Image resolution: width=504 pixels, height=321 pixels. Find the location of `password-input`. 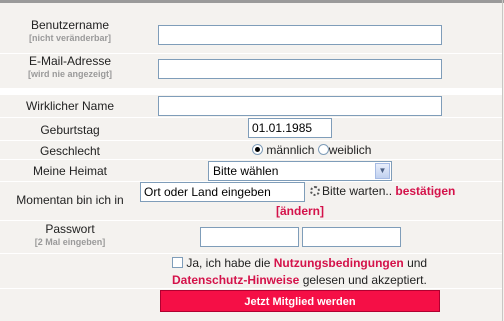

password-input is located at coordinates (249, 237).